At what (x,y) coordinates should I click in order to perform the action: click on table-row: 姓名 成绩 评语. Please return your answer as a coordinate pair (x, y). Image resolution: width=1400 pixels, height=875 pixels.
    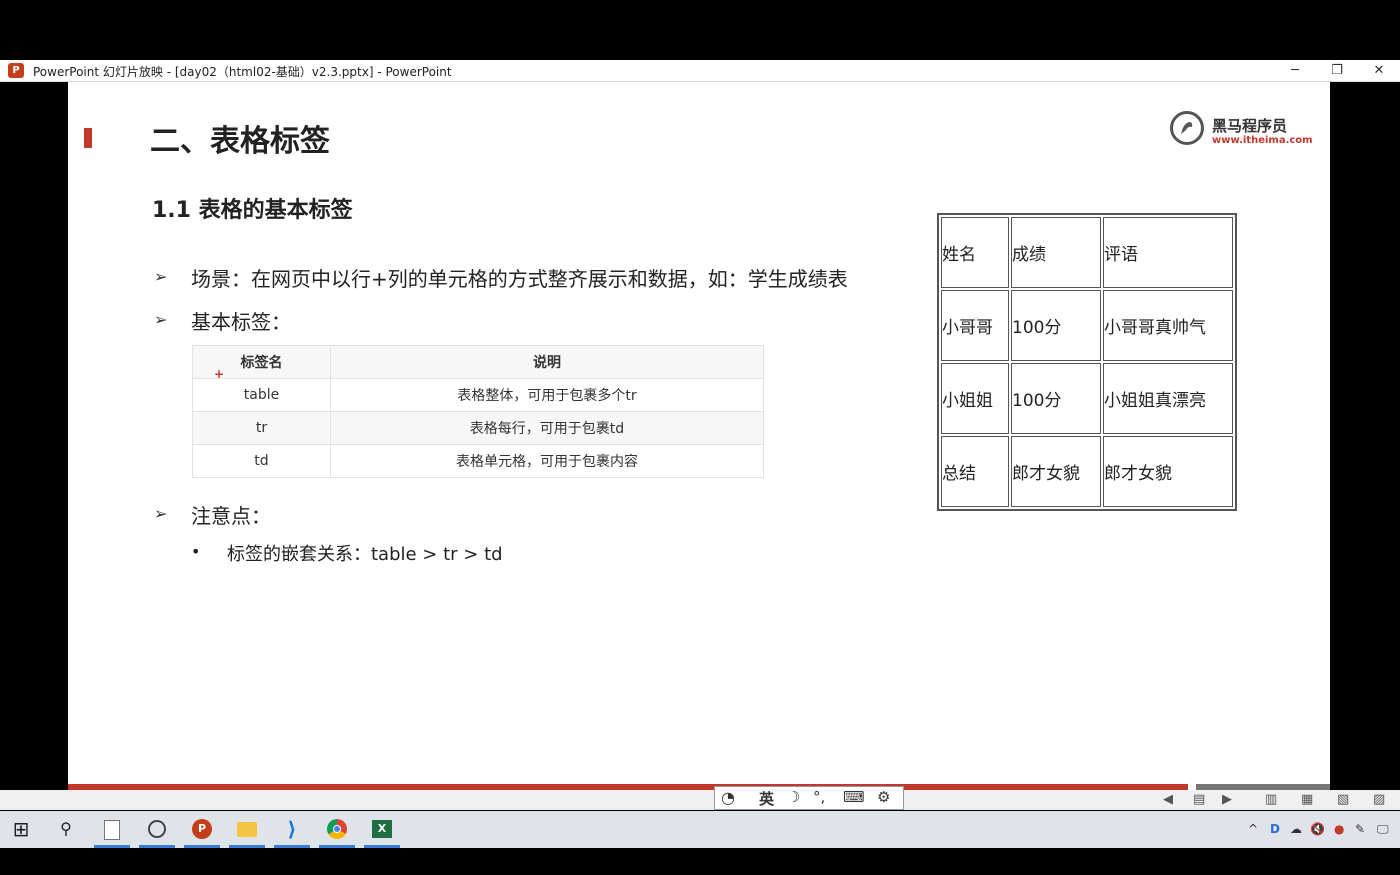
    Looking at the image, I should click on (1087, 252).